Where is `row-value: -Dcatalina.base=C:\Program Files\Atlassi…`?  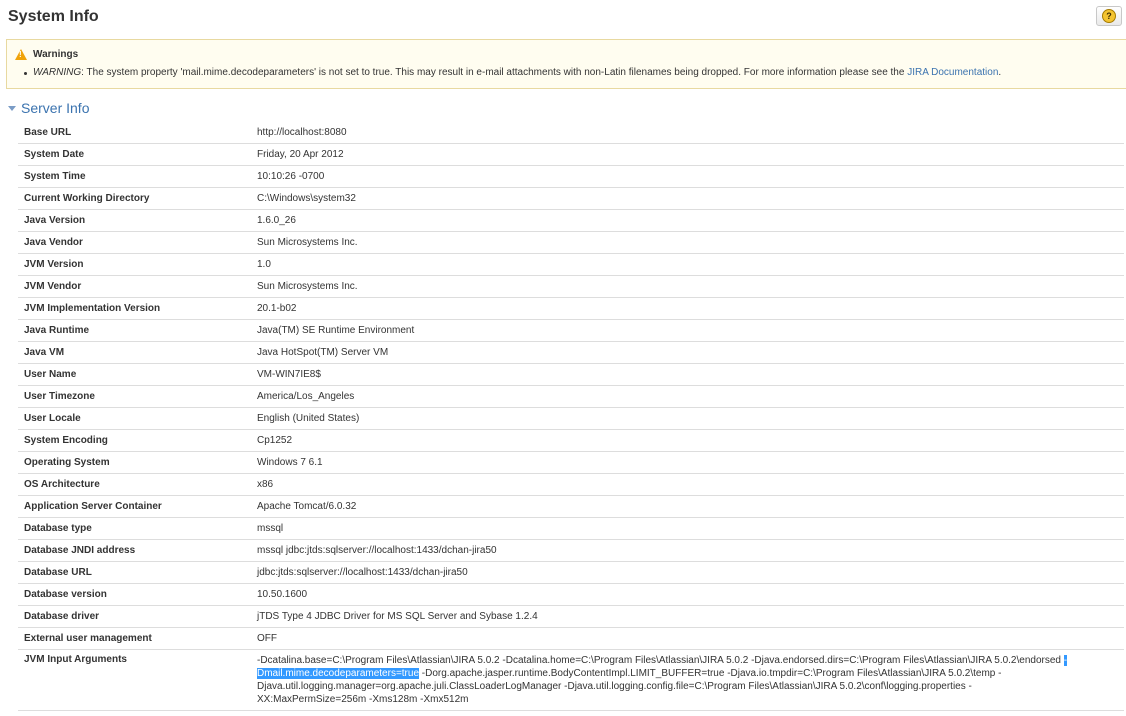 row-value: -Dcatalina.base=C:\Program Files\Atlassi… is located at coordinates (687, 680).